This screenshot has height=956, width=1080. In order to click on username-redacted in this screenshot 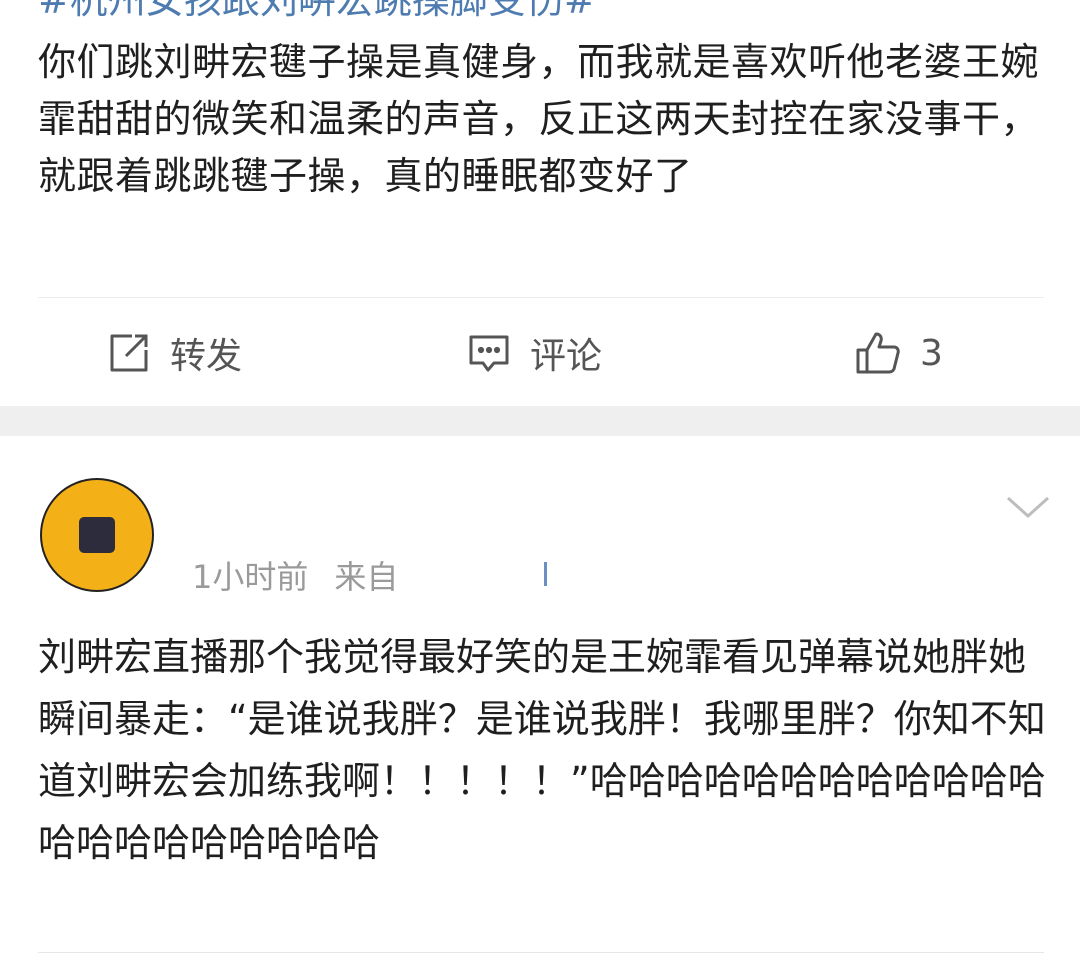, I will do `click(370, 511)`.